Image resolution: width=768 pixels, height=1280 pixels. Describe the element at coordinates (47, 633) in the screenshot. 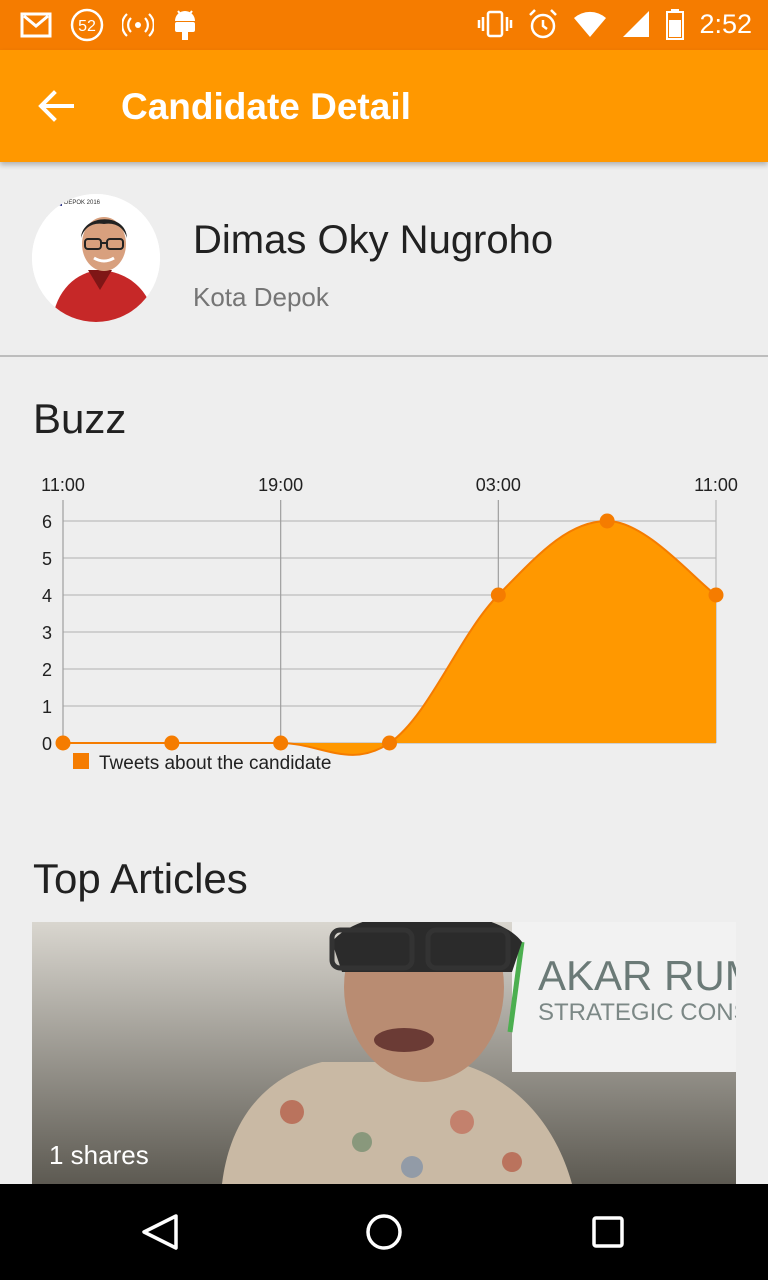

I see `y-tick-label: 3` at that location.